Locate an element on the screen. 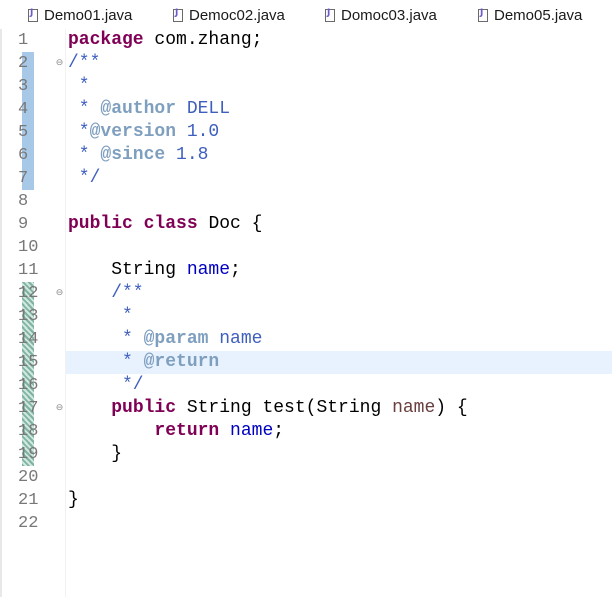  code-line: 19 } is located at coordinates (306, 454).